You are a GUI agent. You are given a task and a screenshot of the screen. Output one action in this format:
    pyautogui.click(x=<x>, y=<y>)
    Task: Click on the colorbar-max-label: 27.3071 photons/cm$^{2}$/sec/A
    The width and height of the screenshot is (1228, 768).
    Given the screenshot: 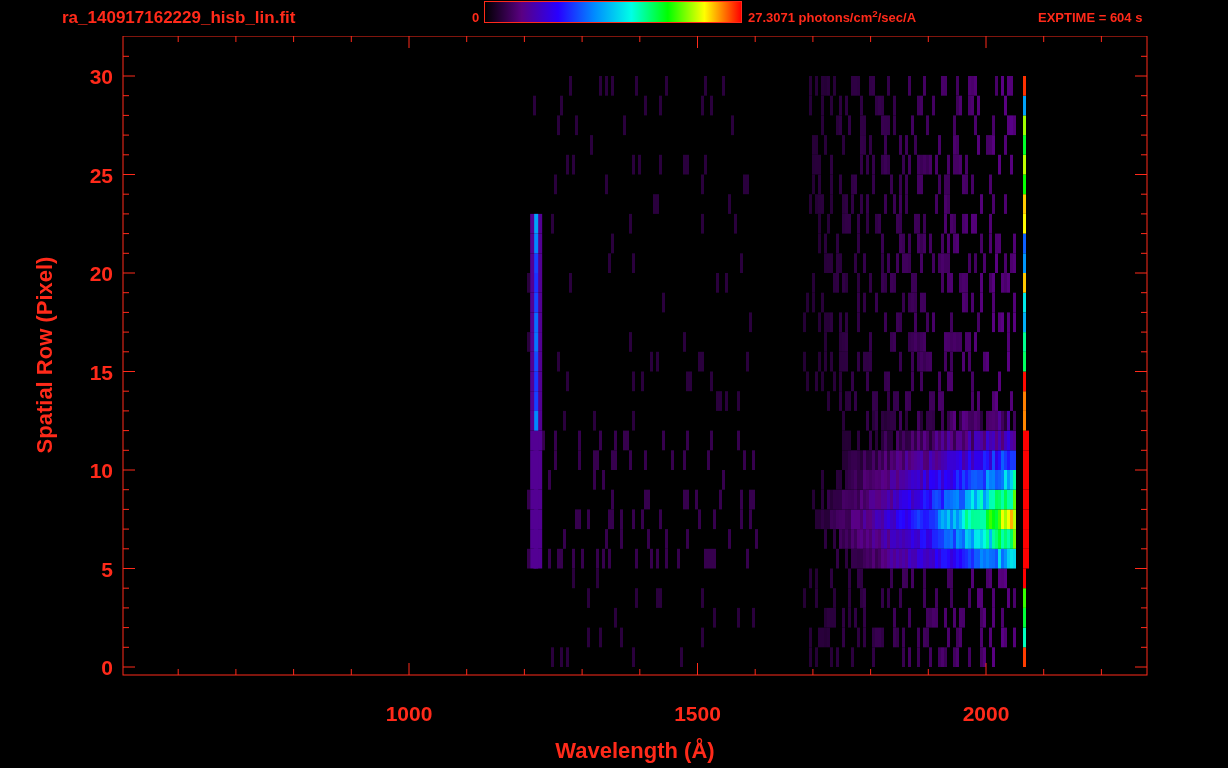 What is the action you would take?
    pyautogui.click(x=833, y=18)
    